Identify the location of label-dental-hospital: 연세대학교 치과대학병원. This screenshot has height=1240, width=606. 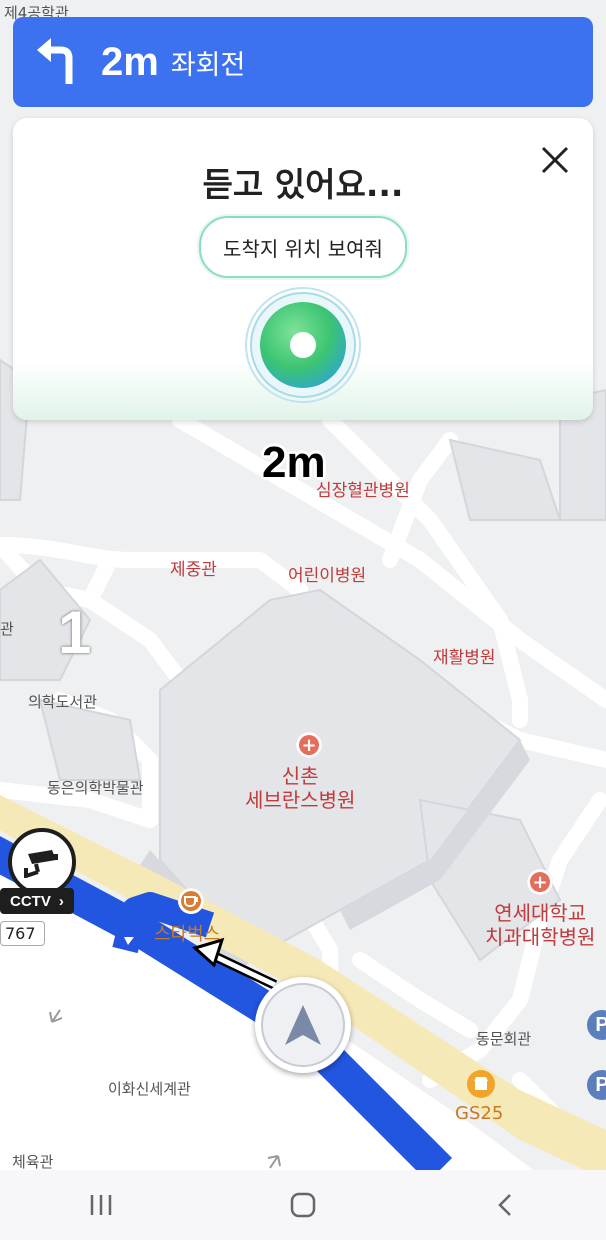
(540, 925).